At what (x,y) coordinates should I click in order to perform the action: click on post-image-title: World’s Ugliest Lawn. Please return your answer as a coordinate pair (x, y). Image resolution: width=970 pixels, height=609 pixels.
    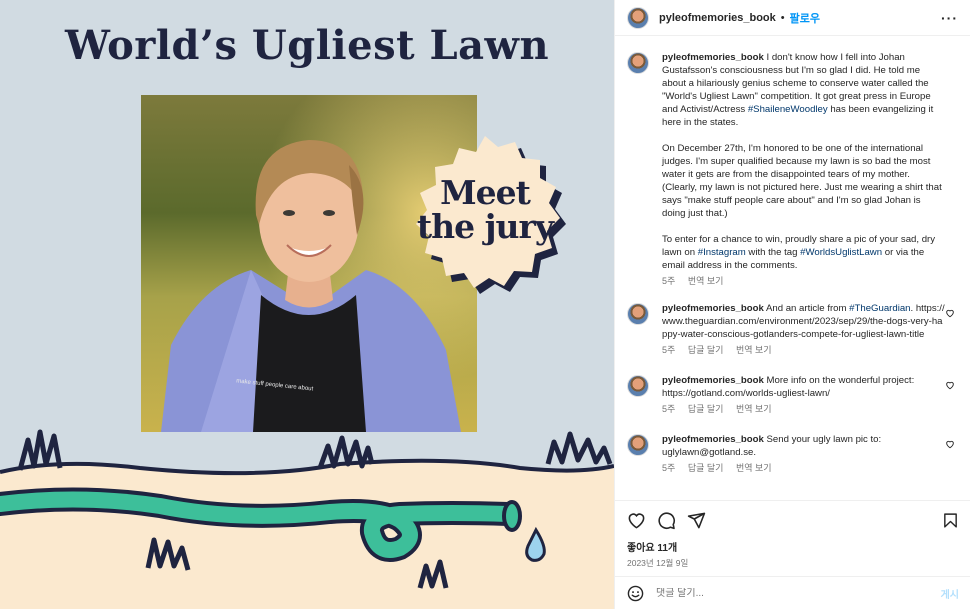
    Looking at the image, I should click on (307, 45).